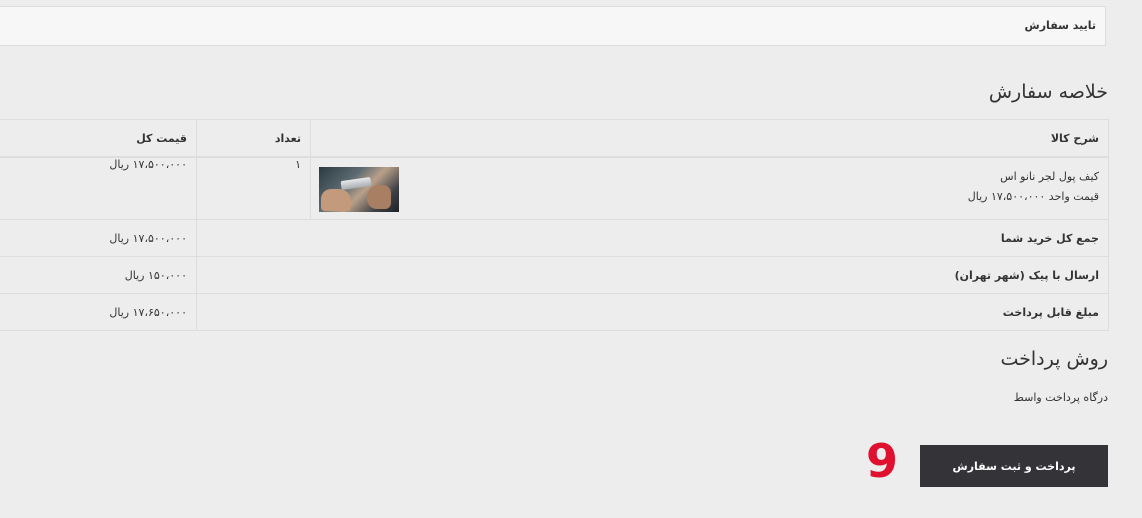 The width and height of the screenshot is (1142, 518). What do you see at coordinates (1054, 359) in the screenshot?
I see `payment-method-heading: روش پرداخت` at bounding box center [1054, 359].